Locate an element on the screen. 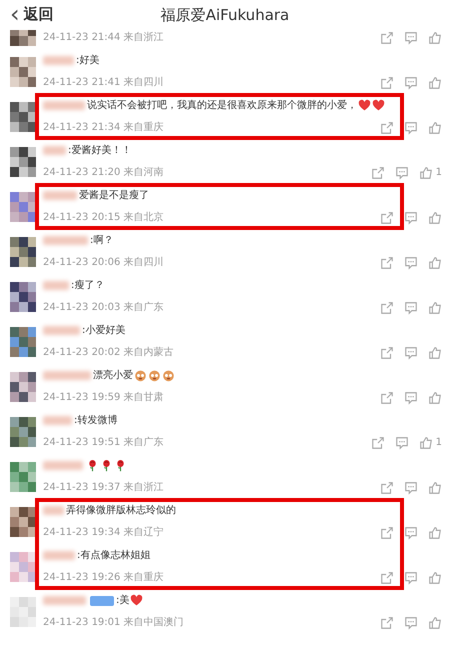 The height and width of the screenshot is (651, 450). comment-meta: 24-11-23 19:01 来自中国澳门 is located at coordinates (113, 623).